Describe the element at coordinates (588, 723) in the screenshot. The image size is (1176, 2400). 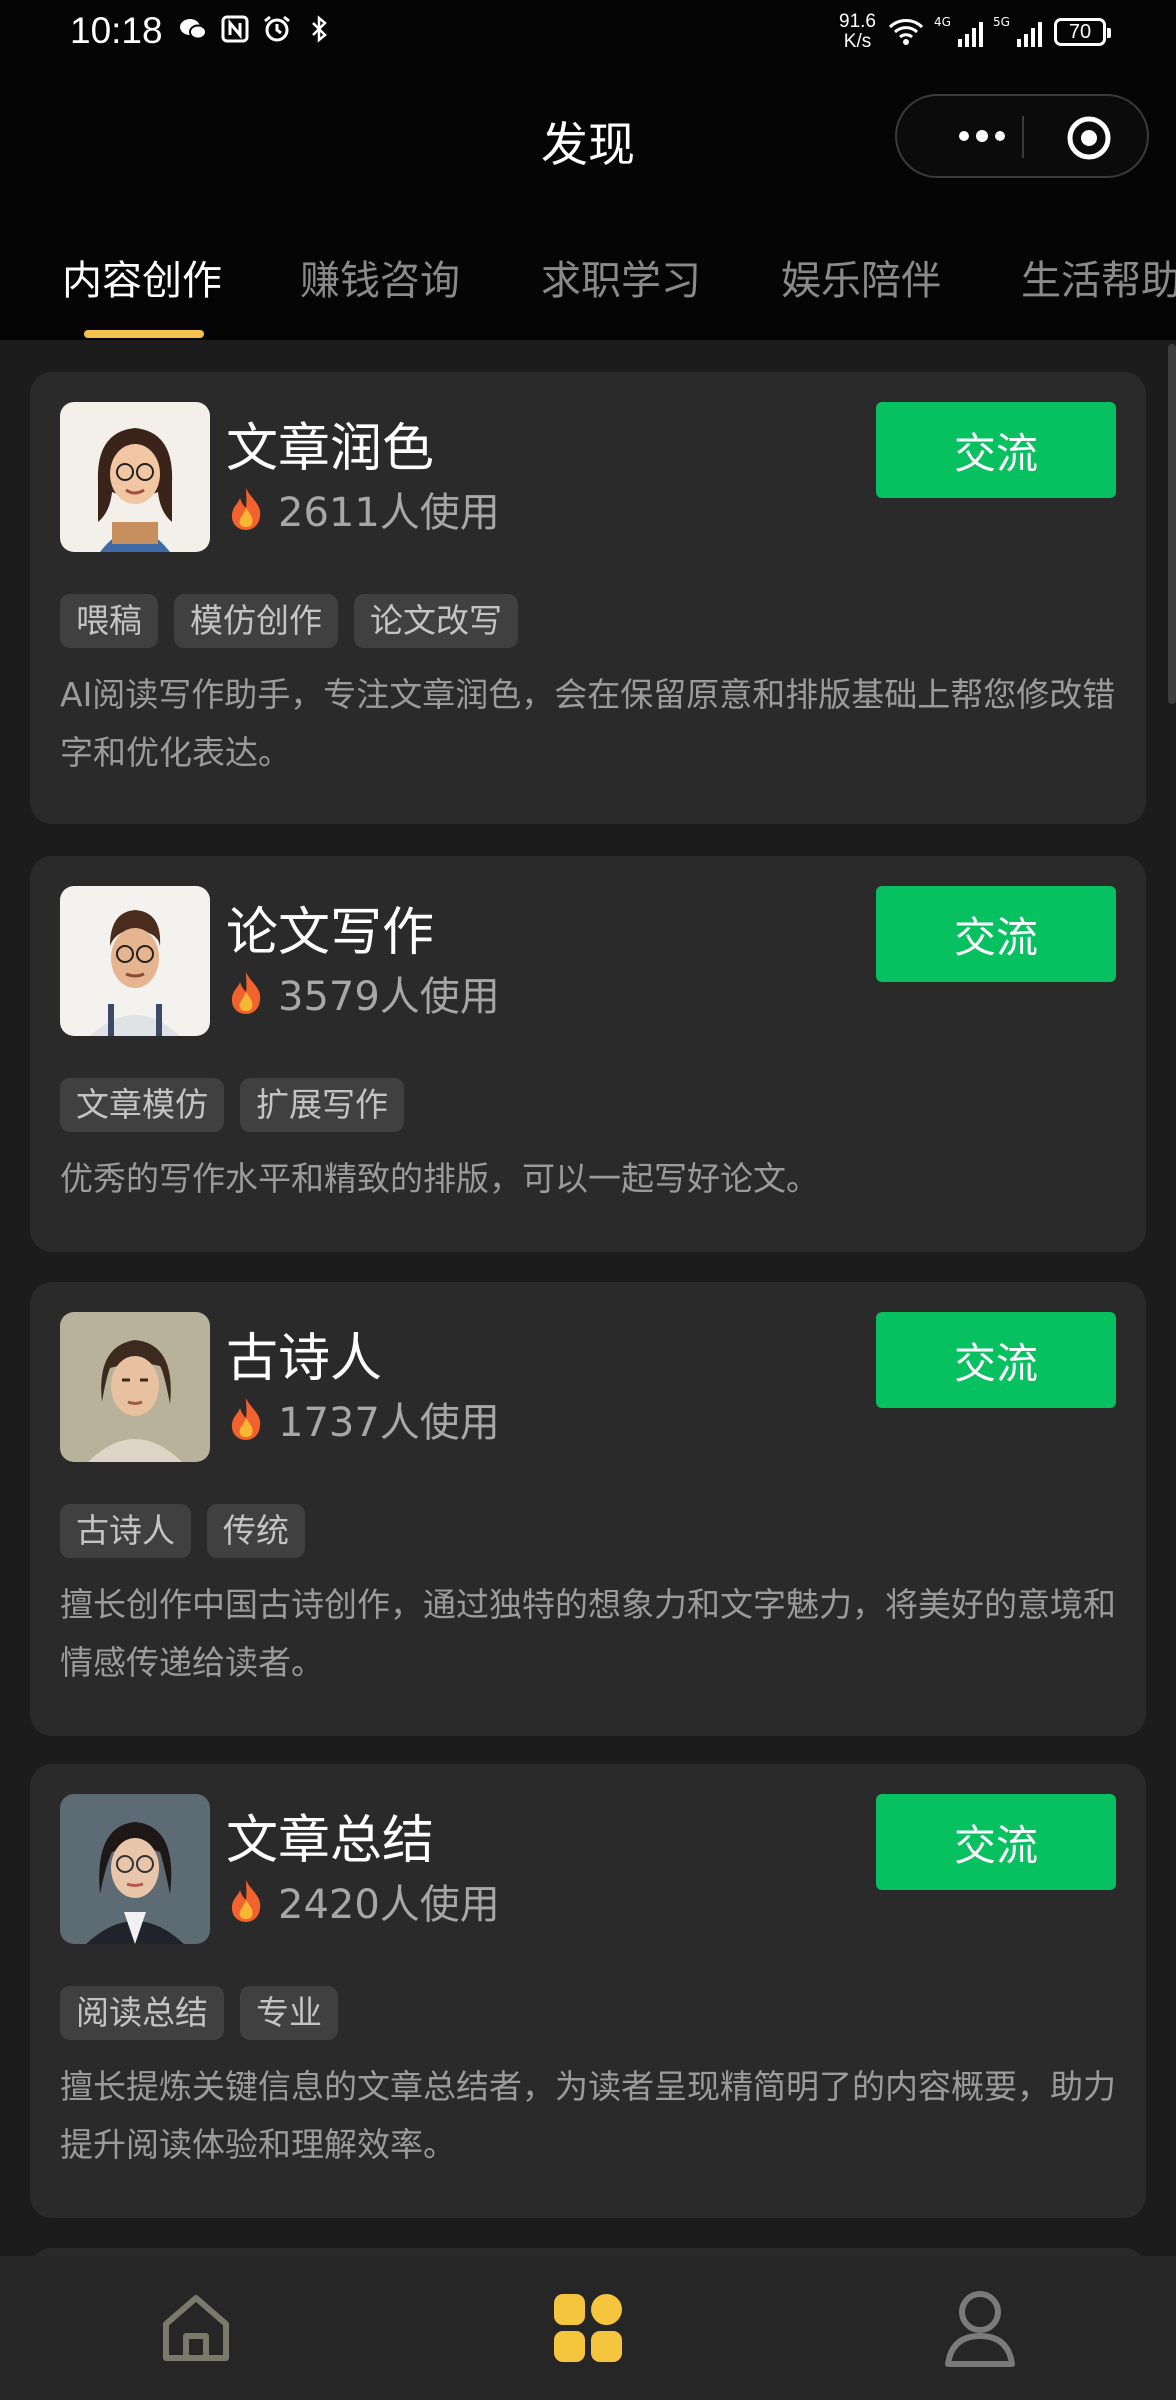
I see `assistant-description: AI阅读写作助手，专注文章润色，会在保留原意和排版基础上帮您修改错字和优化表达。` at that location.